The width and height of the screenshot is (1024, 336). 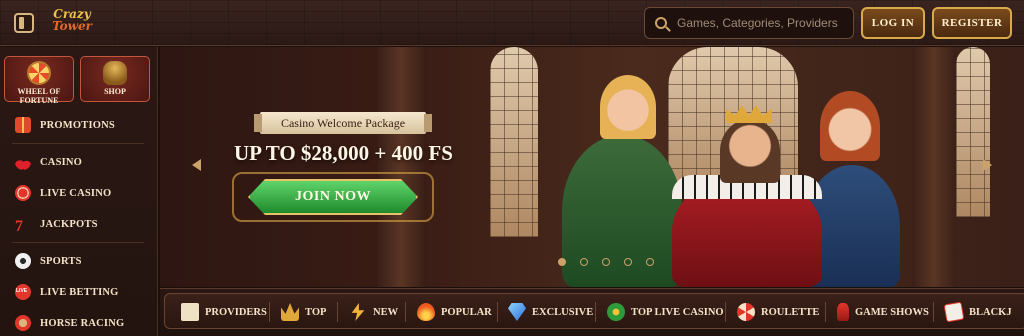 I want to click on basket-icon, so click(x=115, y=73).